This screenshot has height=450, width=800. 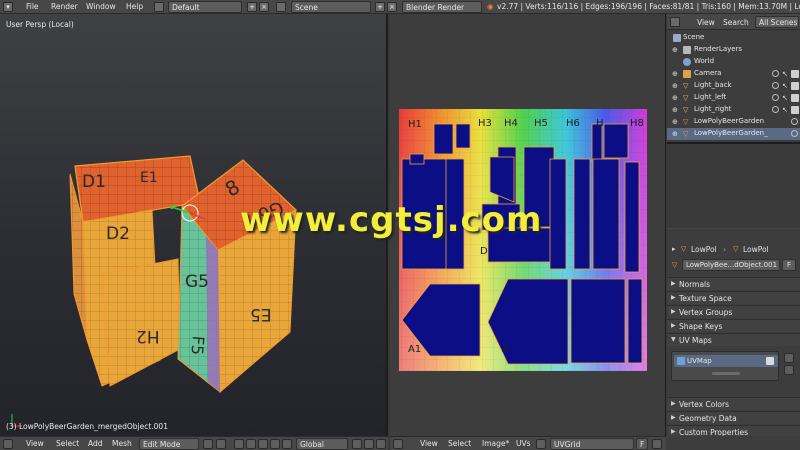 What do you see at coordinates (442, 7) in the screenshot?
I see `render-engine-selector: Blender Render` at bounding box center [442, 7].